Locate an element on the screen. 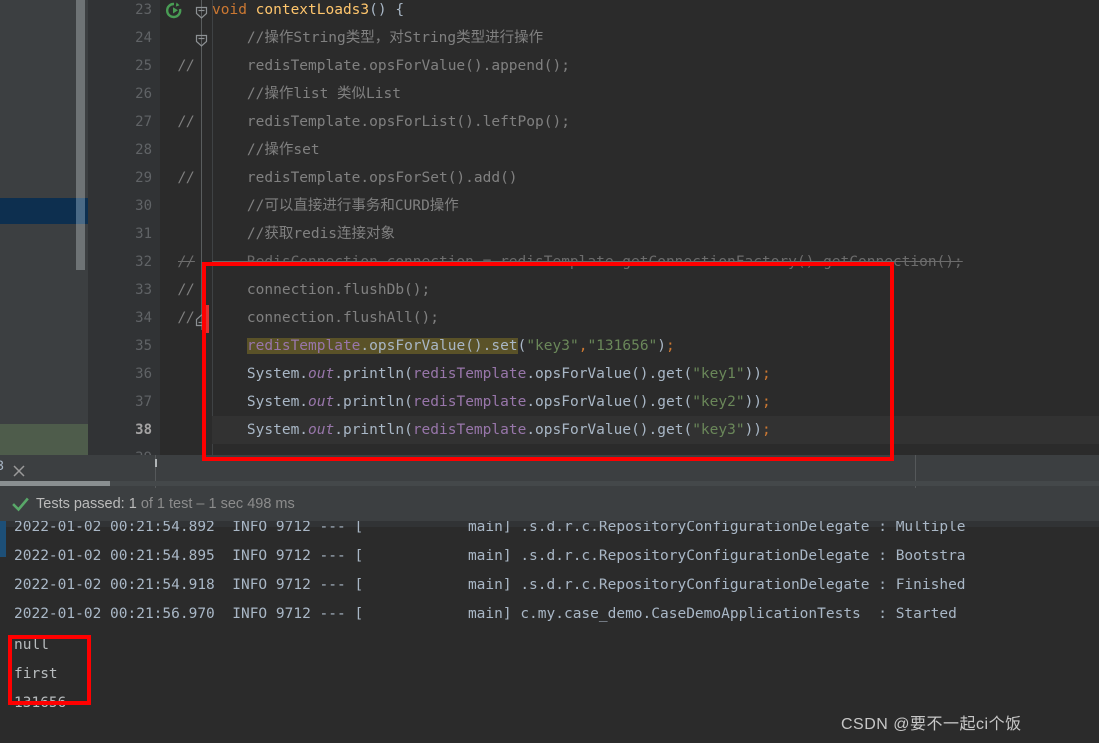 The height and width of the screenshot is (743, 1099). test-status-label: Tests passed: is located at coordinates (80, 504).